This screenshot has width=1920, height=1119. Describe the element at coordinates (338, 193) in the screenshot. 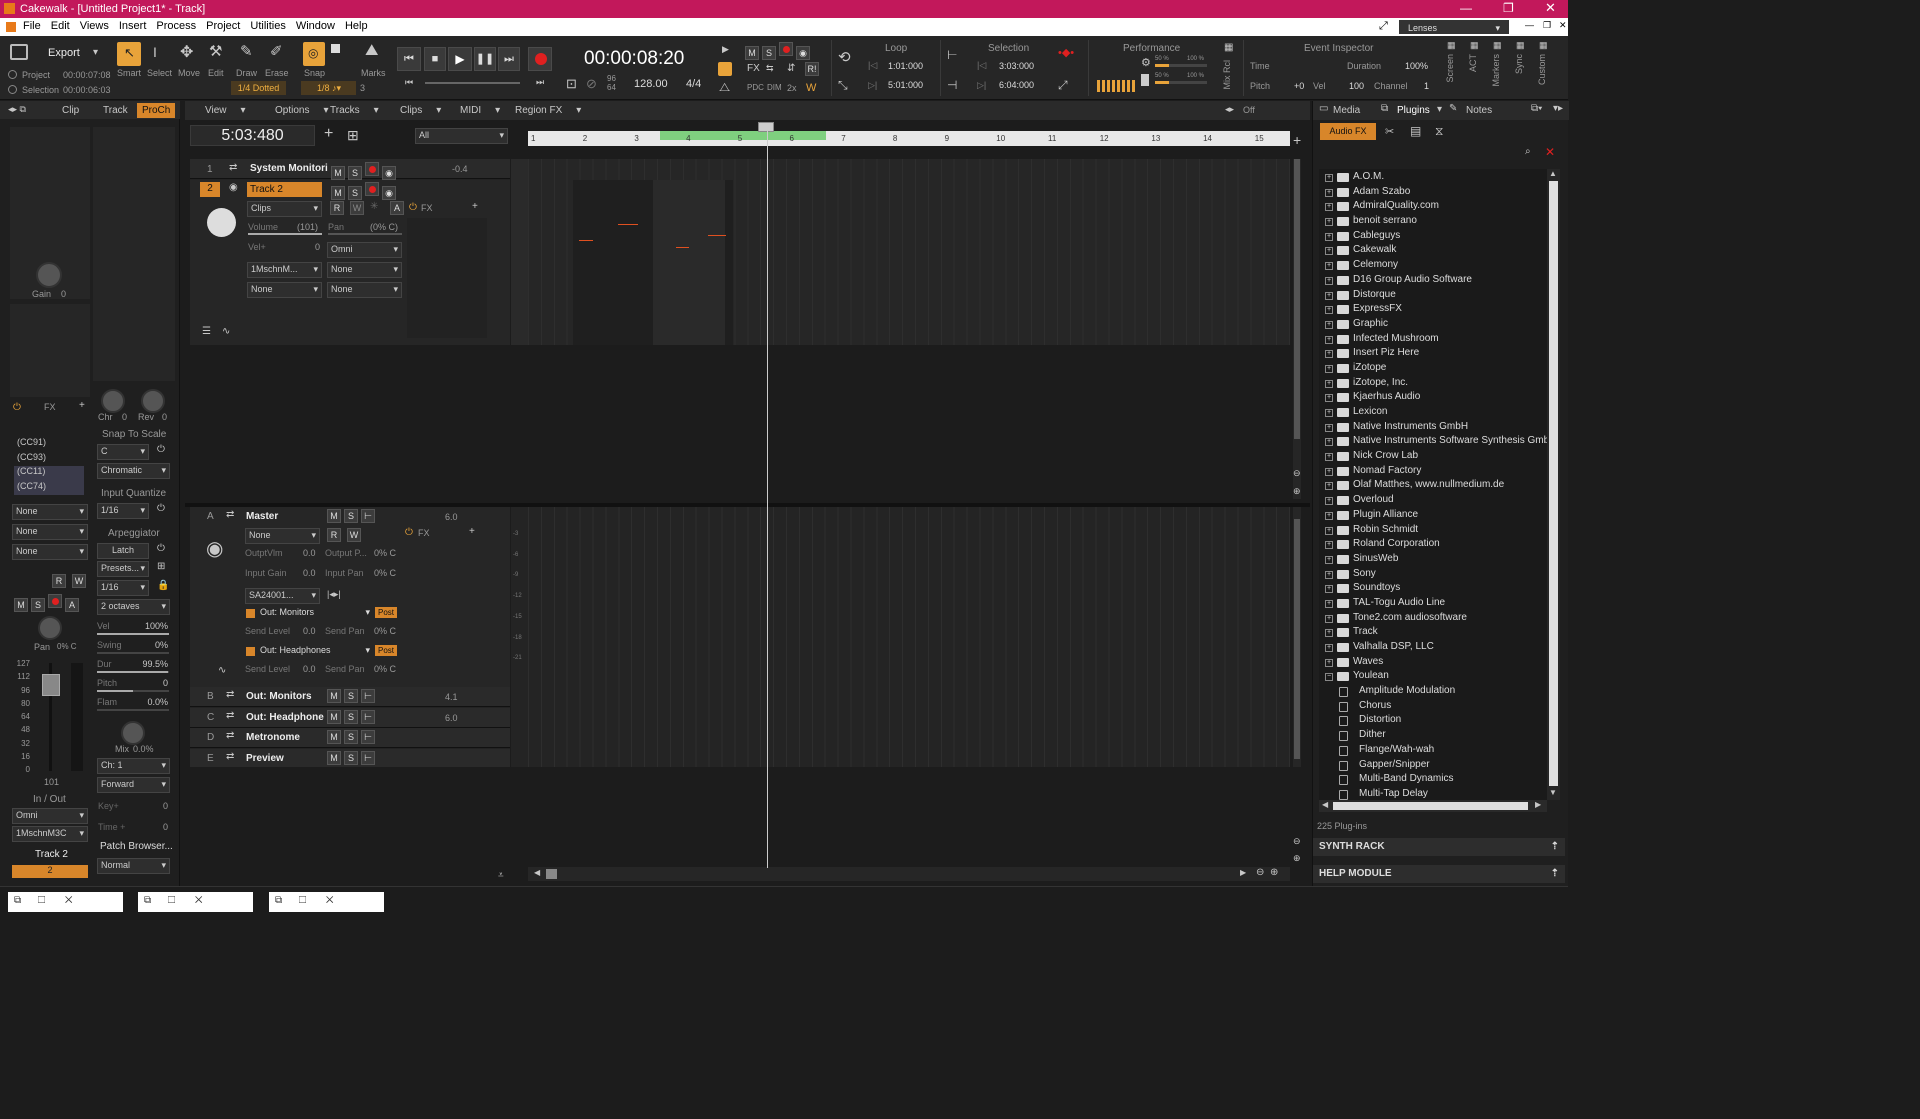

I see `track-2-mute: M` at that location.